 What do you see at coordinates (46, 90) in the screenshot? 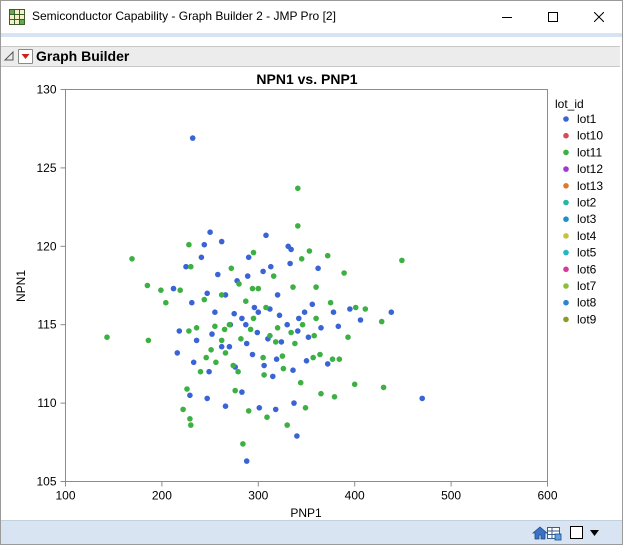
I see `y-tick-label: 130` at bounding box center [46, 90].